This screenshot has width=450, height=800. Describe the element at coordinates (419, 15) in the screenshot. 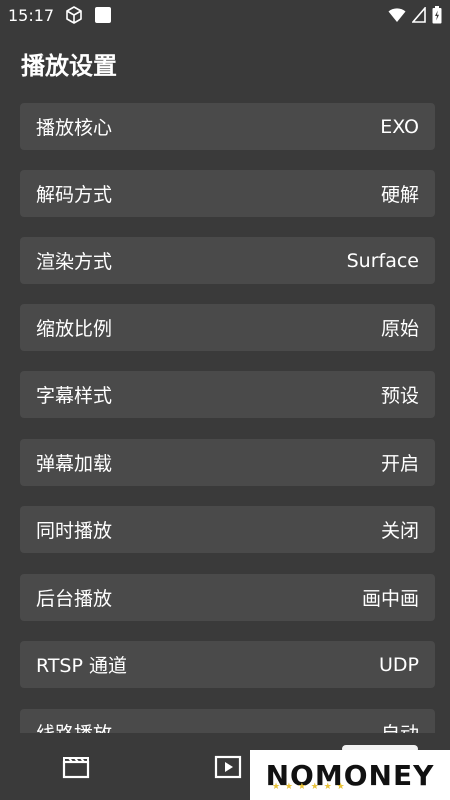

I see `signal-icon` at that location.